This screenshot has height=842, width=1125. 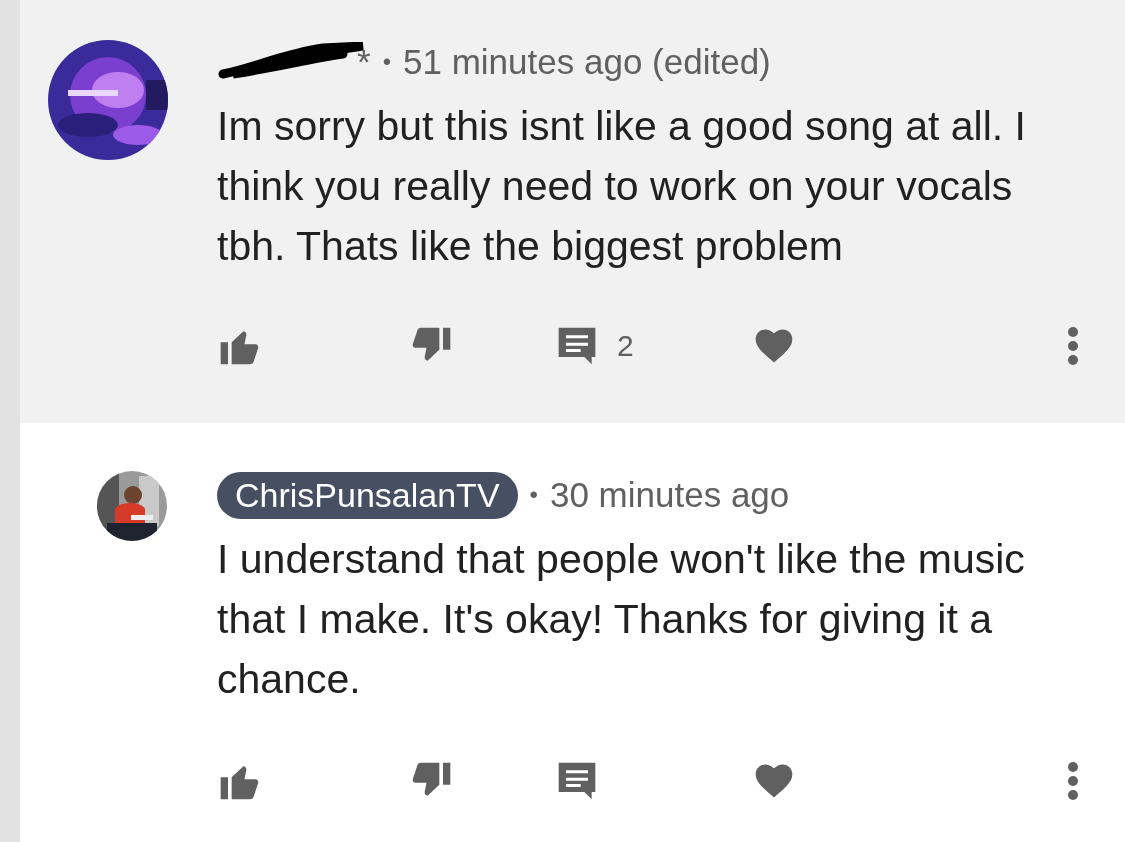 I want to click on reply-button: 2, so click(x=653, y=346).